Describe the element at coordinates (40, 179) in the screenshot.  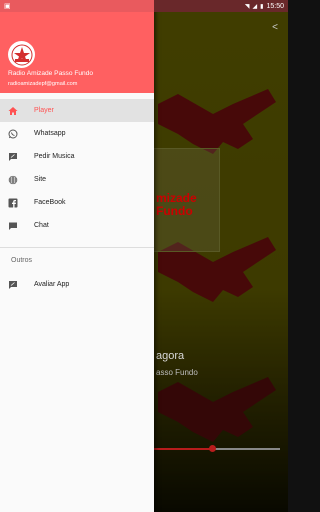
I see `menu-item-label: Site` at that location.